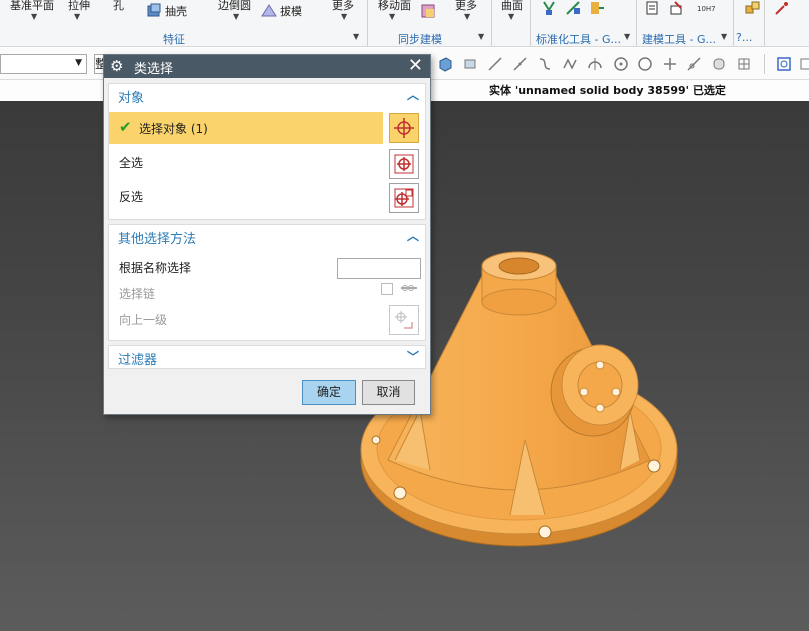  Describe the element at coordinates (118, 6) in the screenshot. I see `ribbon-hole: 孔` at that location.